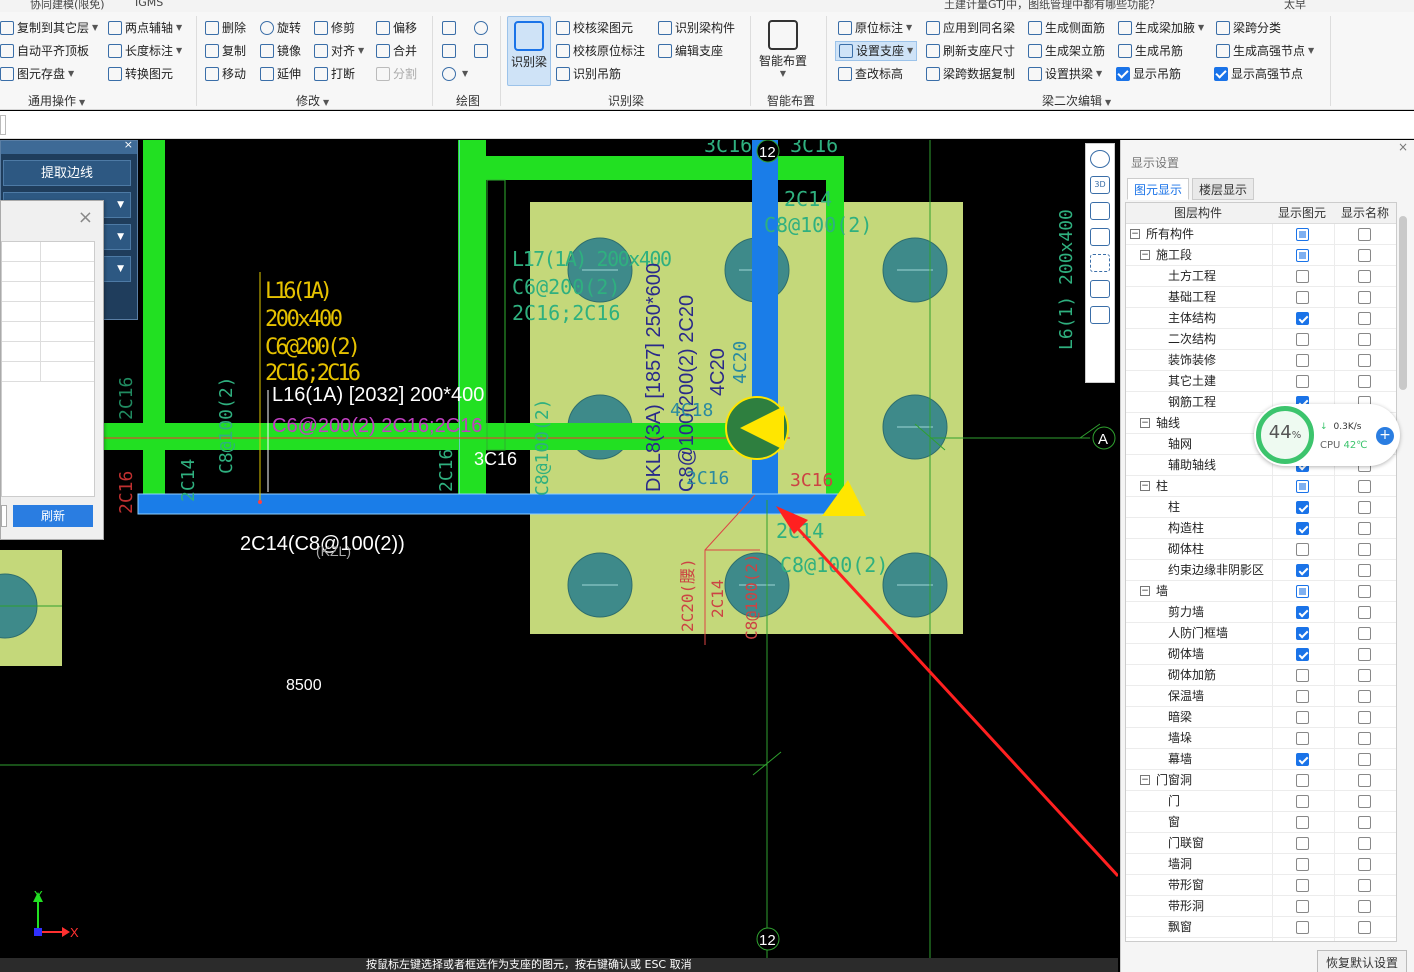 This screenshot has height=972, width=1414. I want to click on draw-line-button, so click(450, 51).